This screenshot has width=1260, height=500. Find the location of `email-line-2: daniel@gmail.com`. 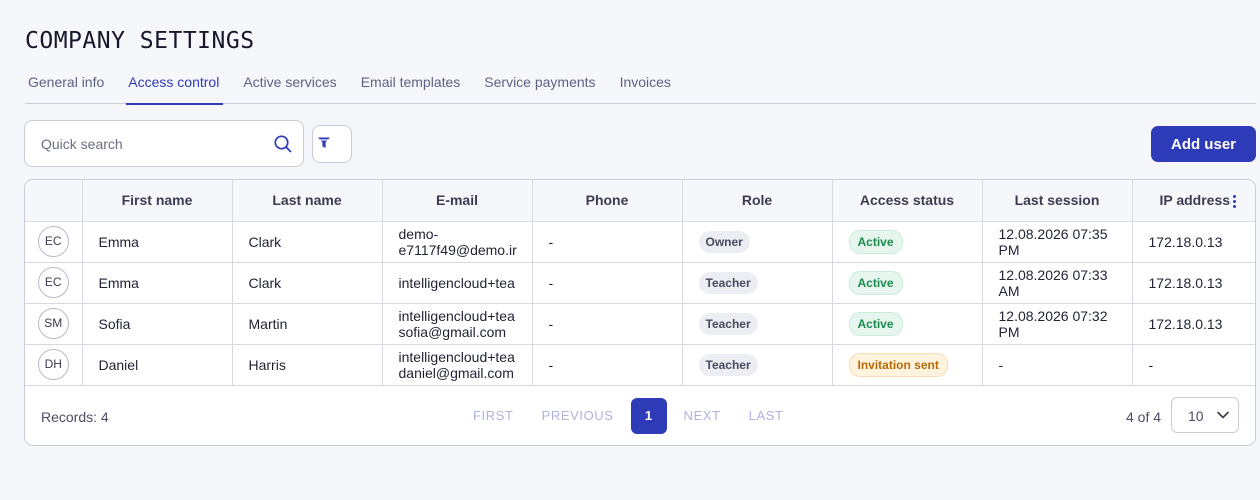

email-line-2: daniel@gmail.com is located at coordinates (456, 372).